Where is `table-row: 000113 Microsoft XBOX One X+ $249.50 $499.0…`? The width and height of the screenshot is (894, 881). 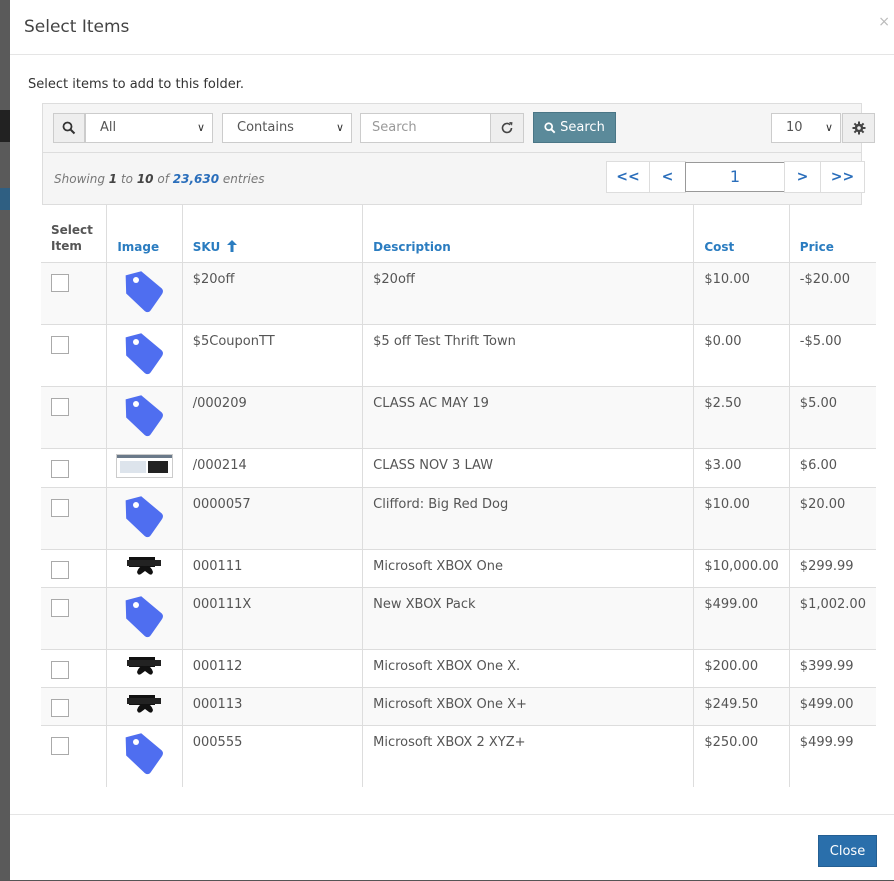
table-row: 000113 Microsoft XBOX One X+ $249.50 $499.0… is located at coordinates (458, 706).